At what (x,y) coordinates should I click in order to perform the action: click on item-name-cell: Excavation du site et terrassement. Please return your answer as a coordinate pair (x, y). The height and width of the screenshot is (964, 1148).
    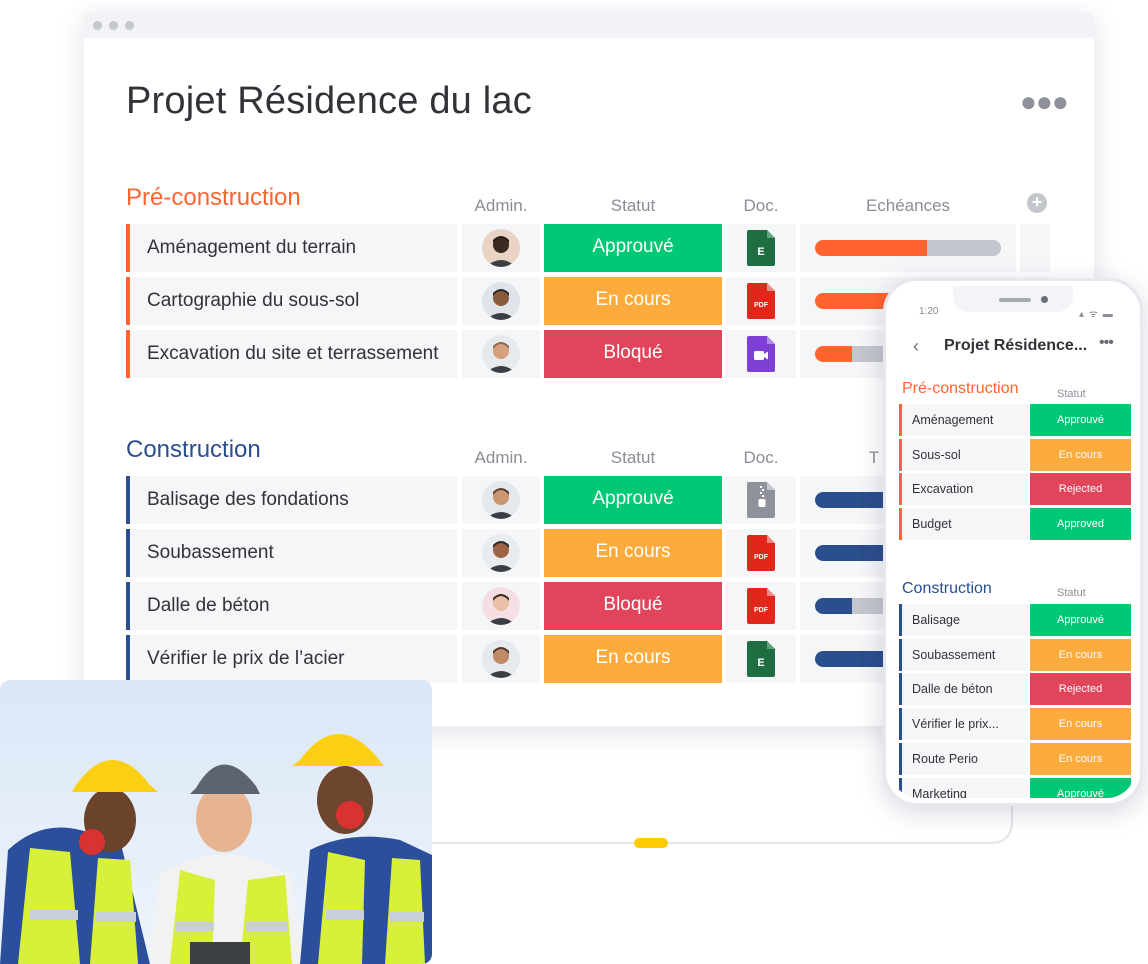
    Looking at the image, I should click on (291, 354).